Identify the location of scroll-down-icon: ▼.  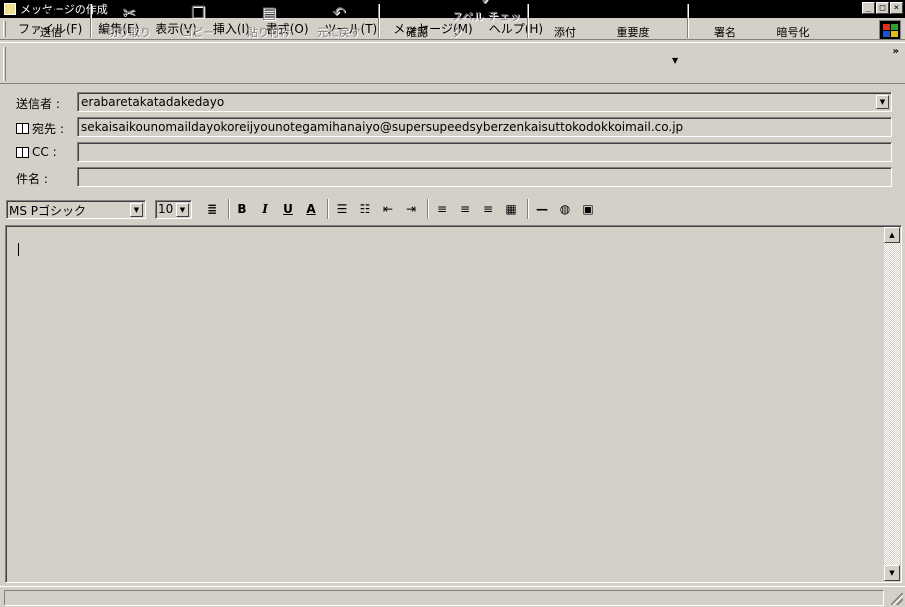
(892, 573).